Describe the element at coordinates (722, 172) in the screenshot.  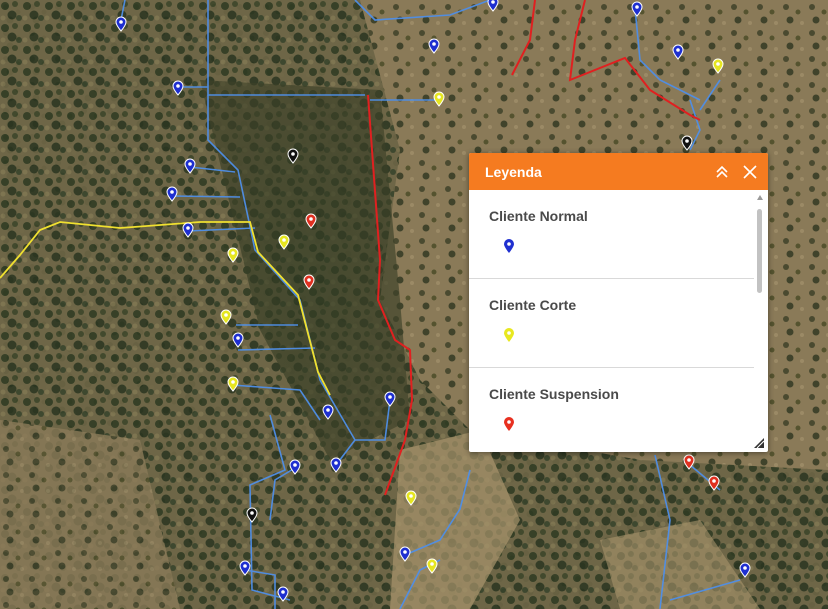
I see `collapse-icon` at that location.